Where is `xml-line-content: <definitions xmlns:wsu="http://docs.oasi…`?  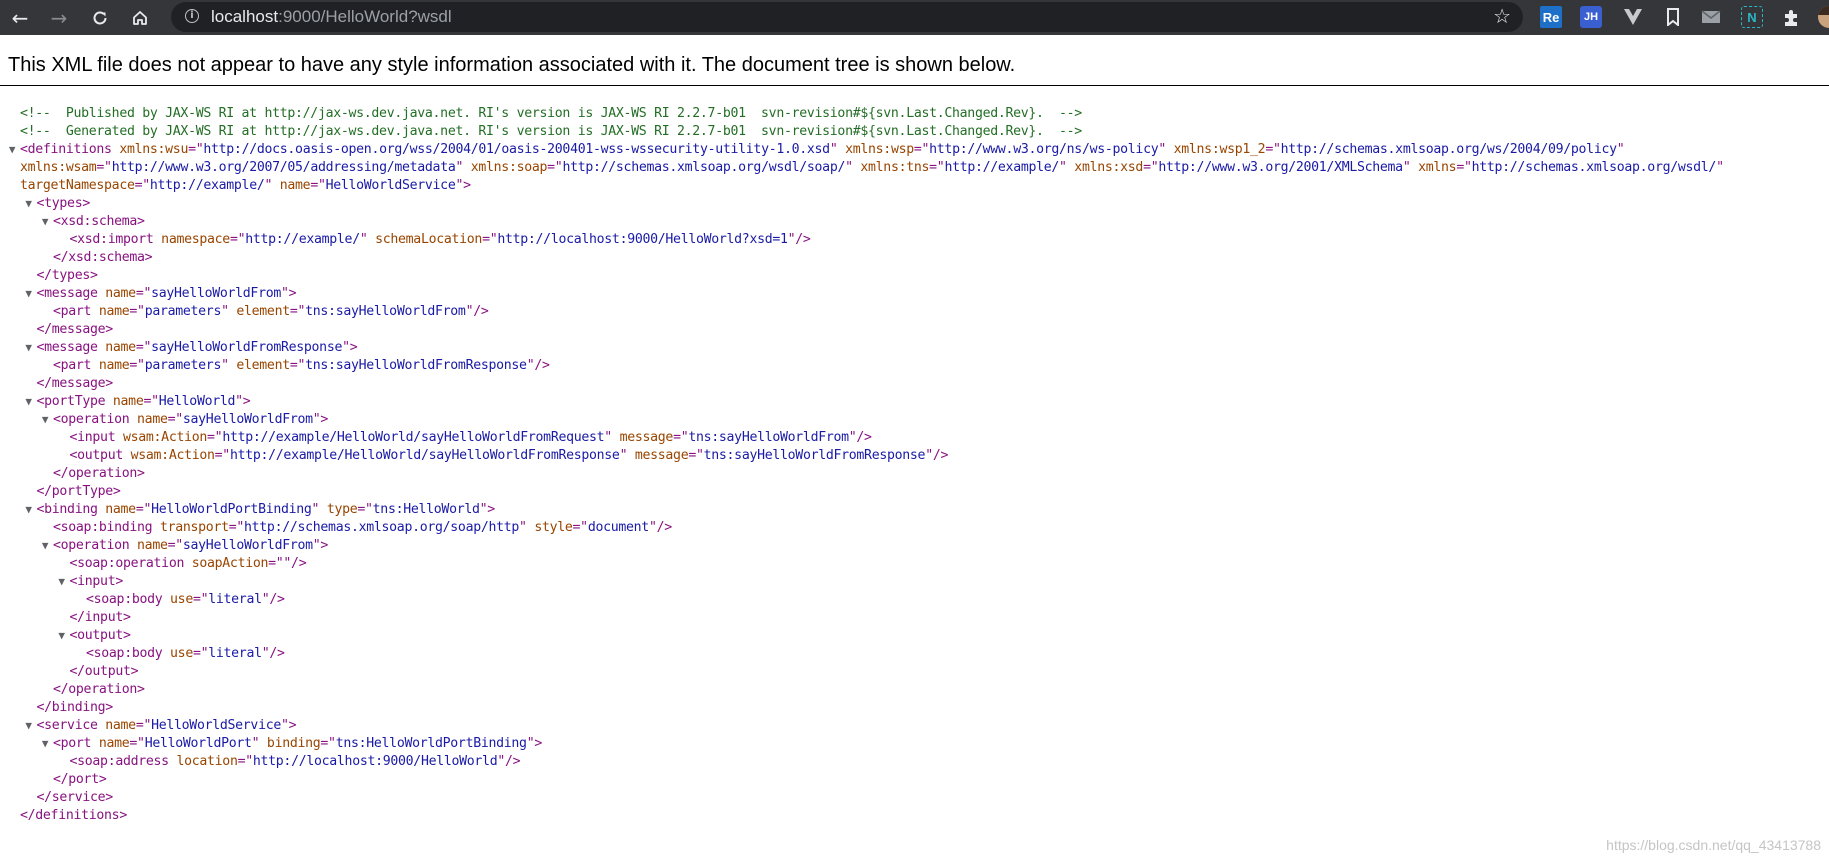 xml-line-content: <definitions xmlns:wsu="http://docs.oasi… is located at coordinates (822, 150).